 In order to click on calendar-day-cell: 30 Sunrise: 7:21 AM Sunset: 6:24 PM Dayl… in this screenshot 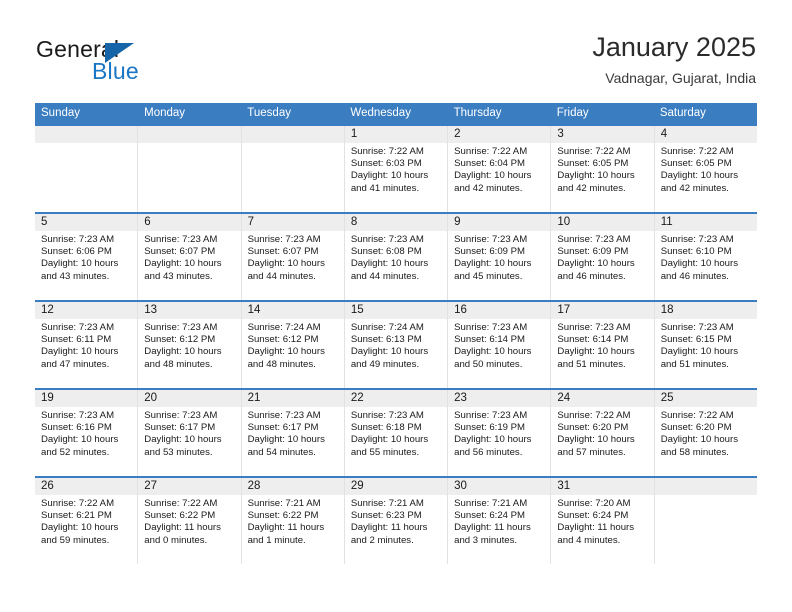, I will do `click(500, 521)`.